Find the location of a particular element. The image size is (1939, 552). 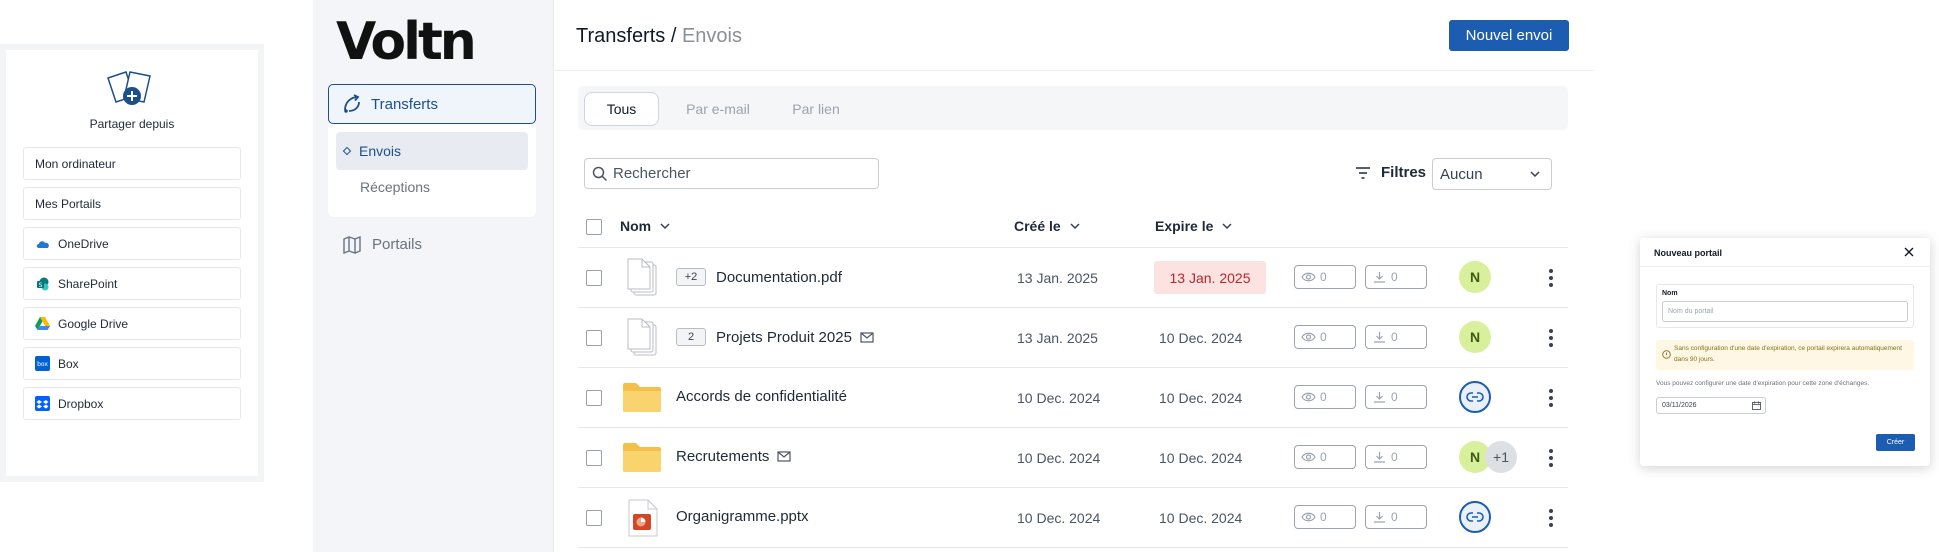

share-item-box: box Box is located at coordinates (132, 363).